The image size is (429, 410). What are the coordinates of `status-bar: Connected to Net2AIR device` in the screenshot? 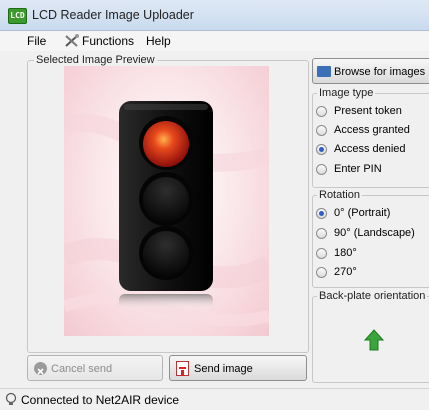 It's located at (214, 399).